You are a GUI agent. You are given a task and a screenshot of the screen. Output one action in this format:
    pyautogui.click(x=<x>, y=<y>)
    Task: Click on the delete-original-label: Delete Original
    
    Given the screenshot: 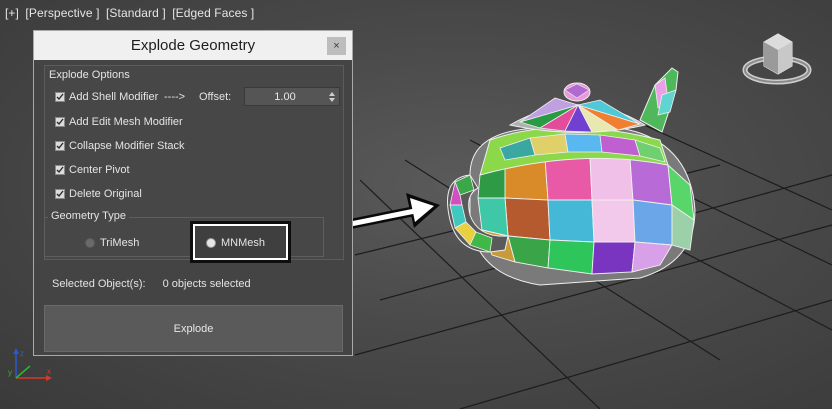 What is the action you would take?
    pyautogui.click(x=105, y=194)
    